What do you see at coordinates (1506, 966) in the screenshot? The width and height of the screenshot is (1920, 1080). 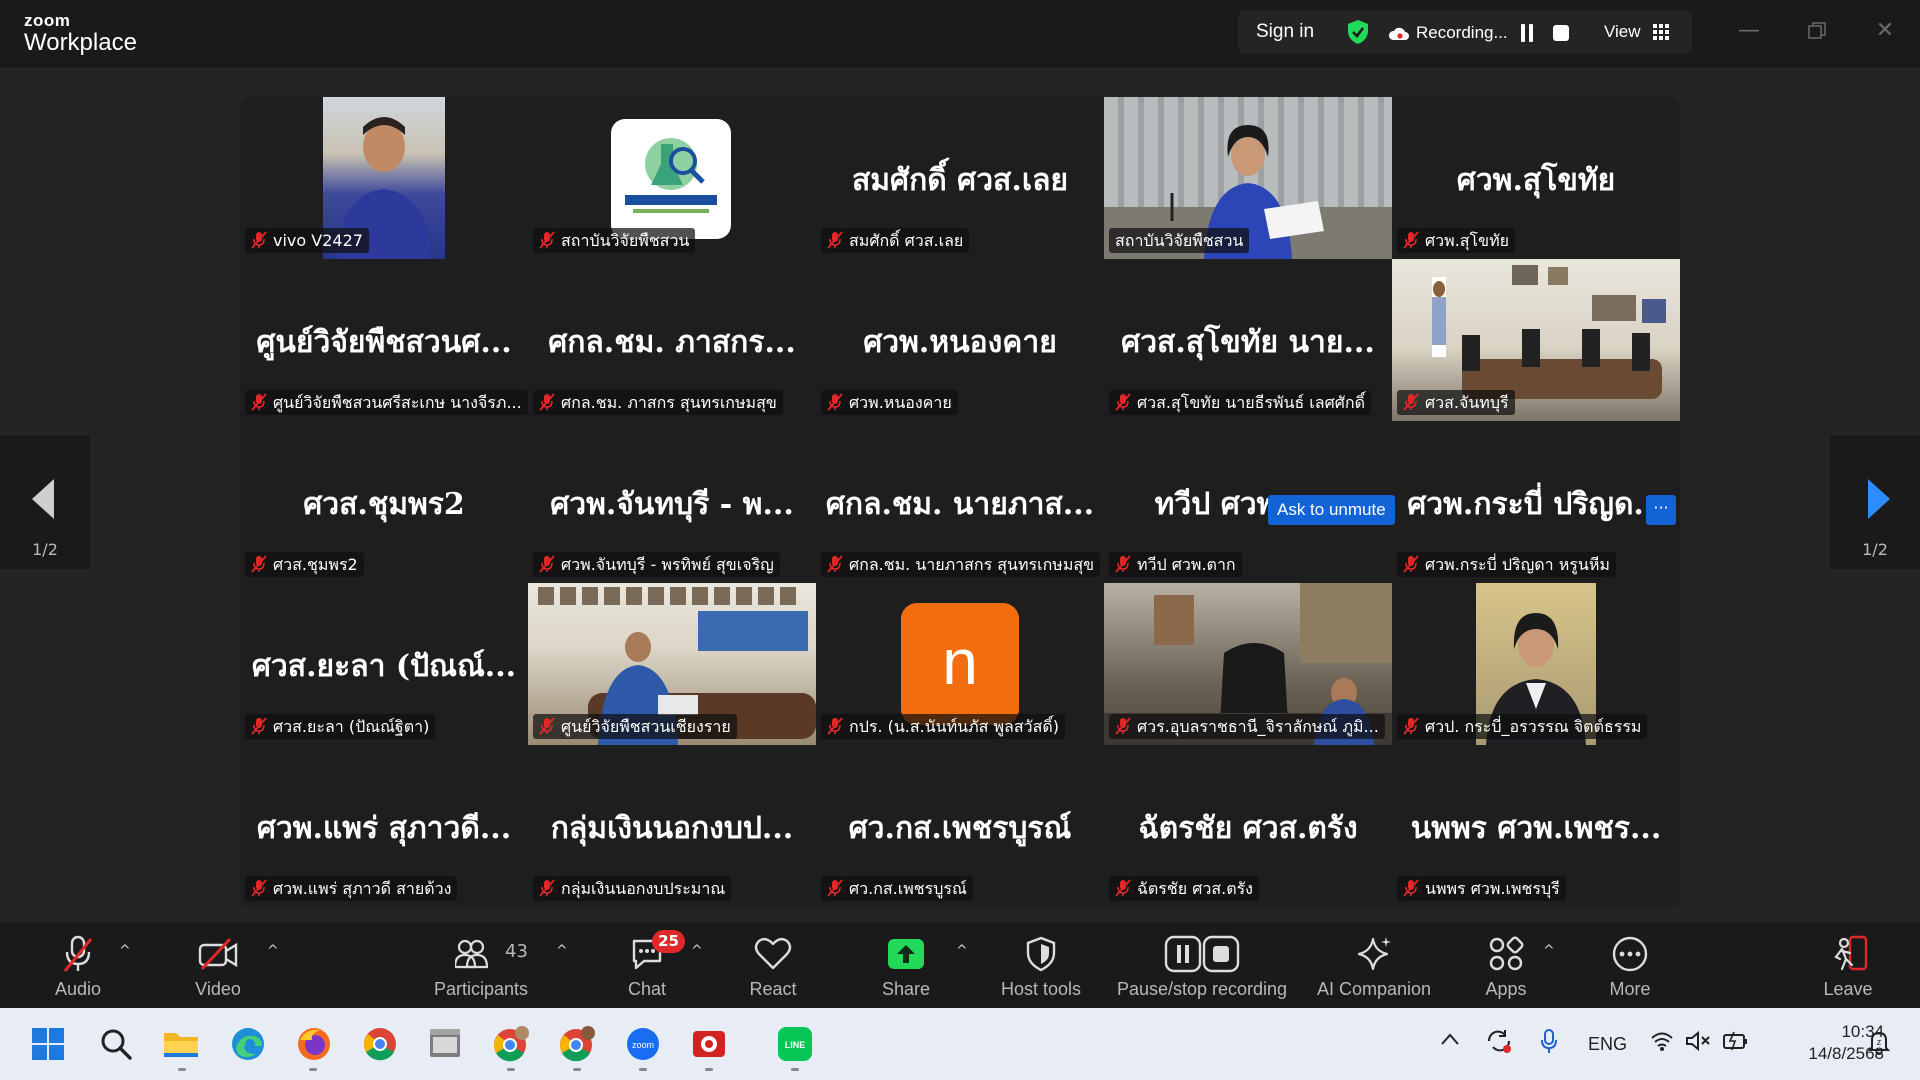 I see `apps-button: Apps` at bounding box center [1506, 966].